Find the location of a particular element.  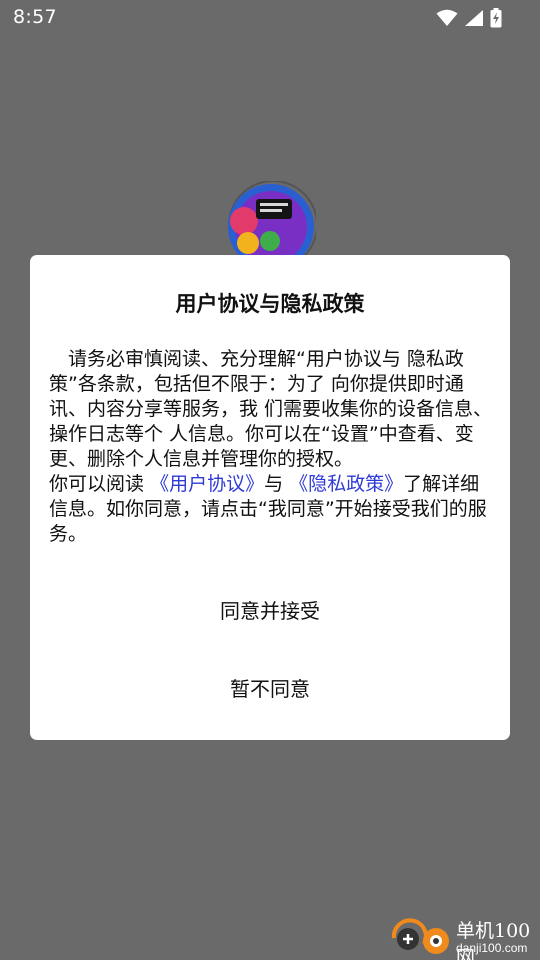

decline-button: 暂不同意 is located at coordinates (270, 689).